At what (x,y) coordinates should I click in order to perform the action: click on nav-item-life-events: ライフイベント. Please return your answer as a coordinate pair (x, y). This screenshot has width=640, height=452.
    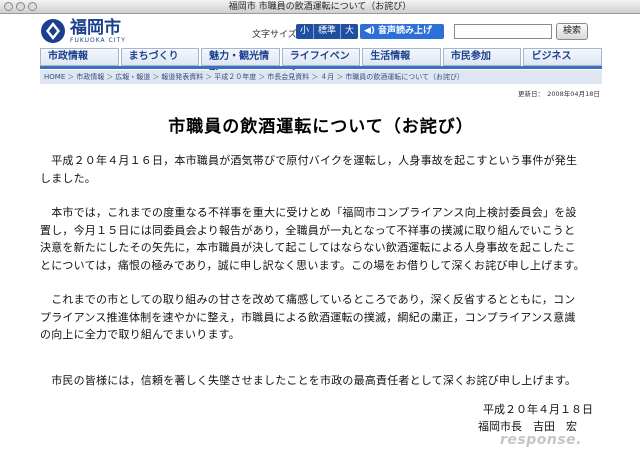
    Looking at the image, I should click on (321, 63).